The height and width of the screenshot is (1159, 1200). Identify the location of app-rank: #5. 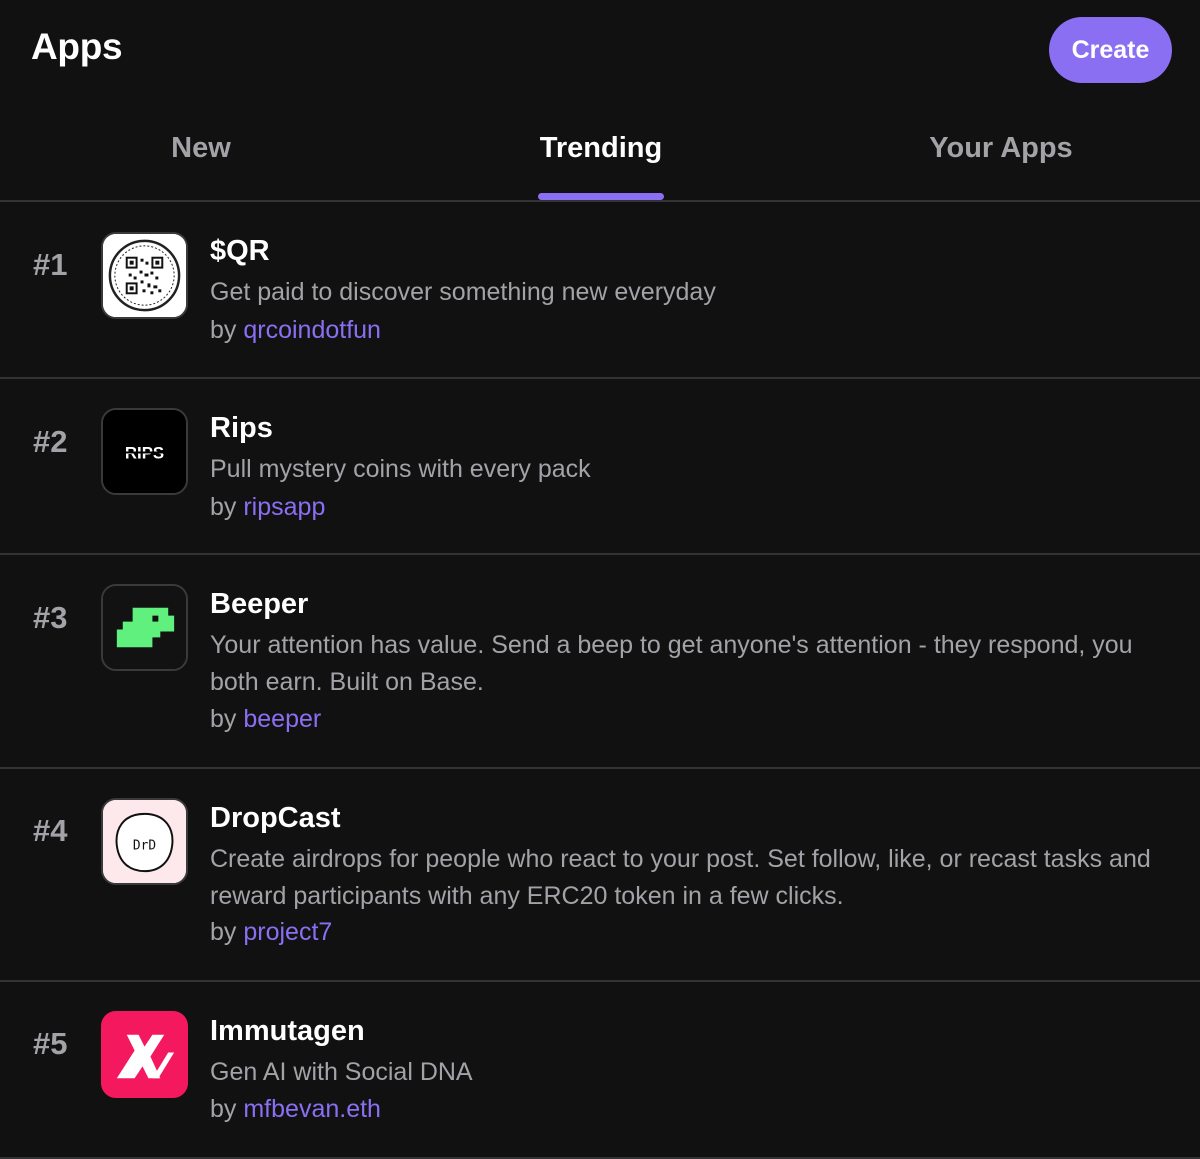
(50, 1043).